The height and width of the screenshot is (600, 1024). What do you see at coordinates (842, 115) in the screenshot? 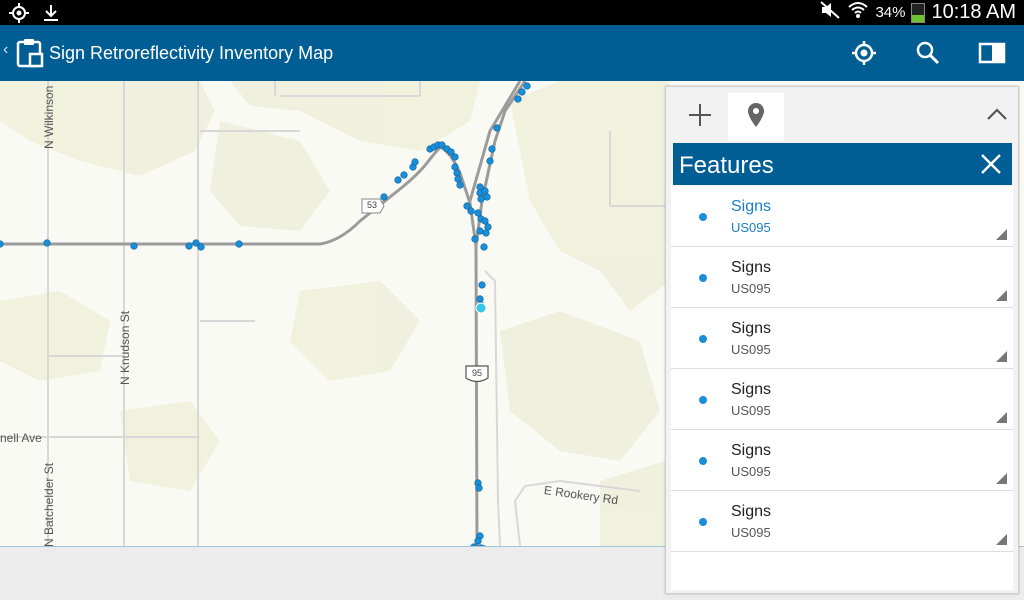
I see `panel-toolbar` at bounding box center [842, 115].